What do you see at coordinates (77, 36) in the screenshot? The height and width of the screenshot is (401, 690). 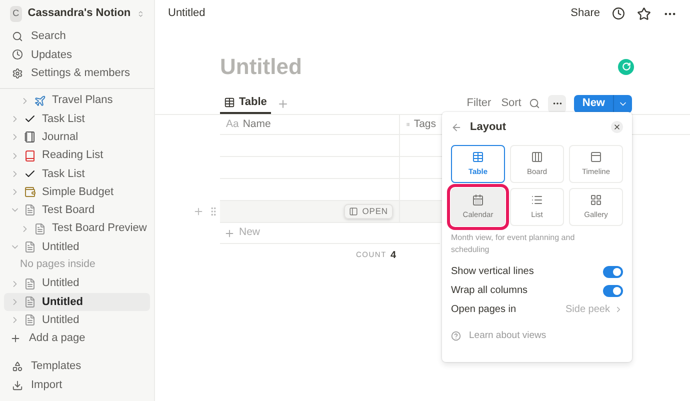 I see `nav-item: Search` at bounding box center [77, 36].